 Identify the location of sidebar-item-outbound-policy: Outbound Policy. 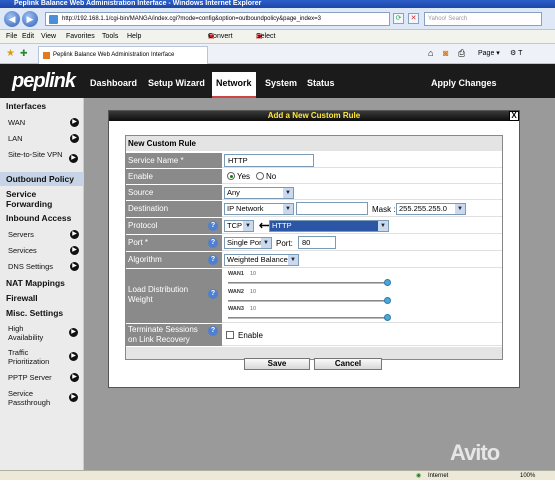
(42, 179).